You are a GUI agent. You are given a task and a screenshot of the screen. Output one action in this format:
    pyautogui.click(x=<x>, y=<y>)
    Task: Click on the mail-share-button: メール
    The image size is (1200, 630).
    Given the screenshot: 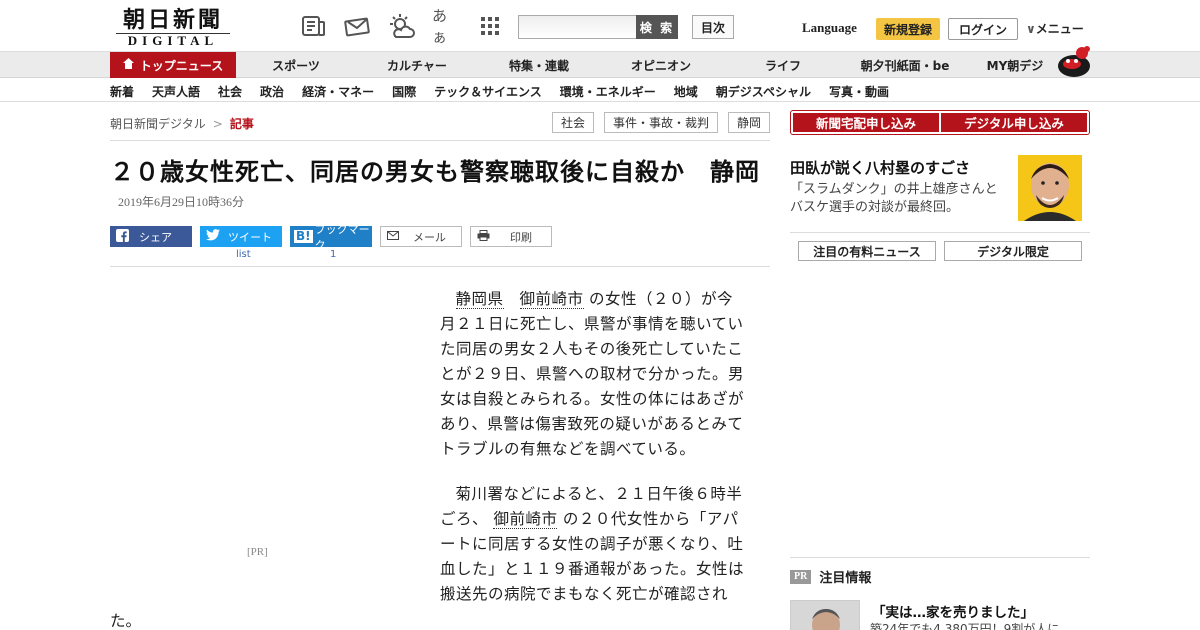 What is the action you would take?
    pyautogui.click(x=421, y=236)
    